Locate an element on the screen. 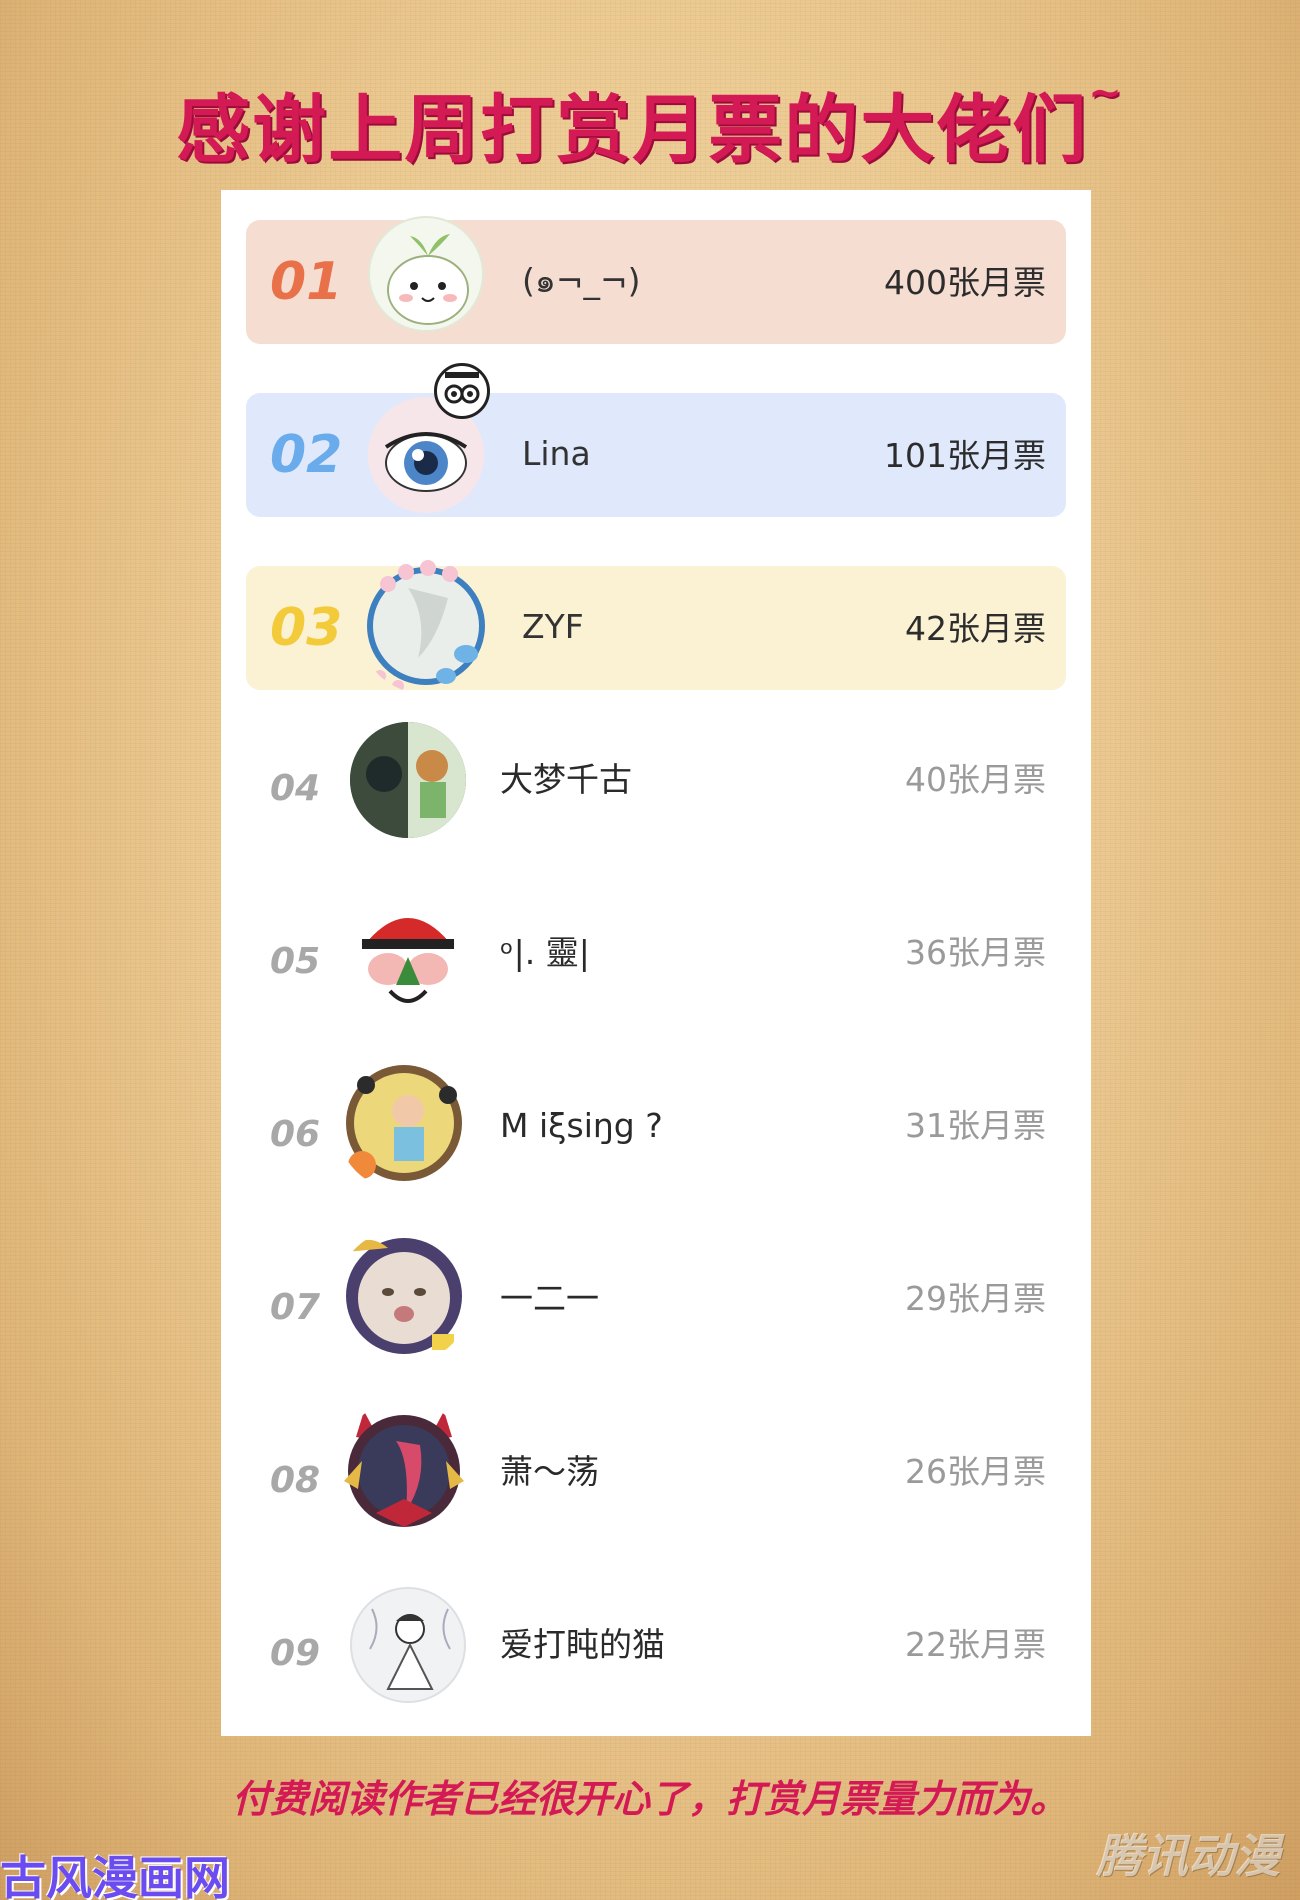 The width and height of the screenshot is (1300, 1900). supporter-name: 萧～荡 is located at coordinates (549, 1471).